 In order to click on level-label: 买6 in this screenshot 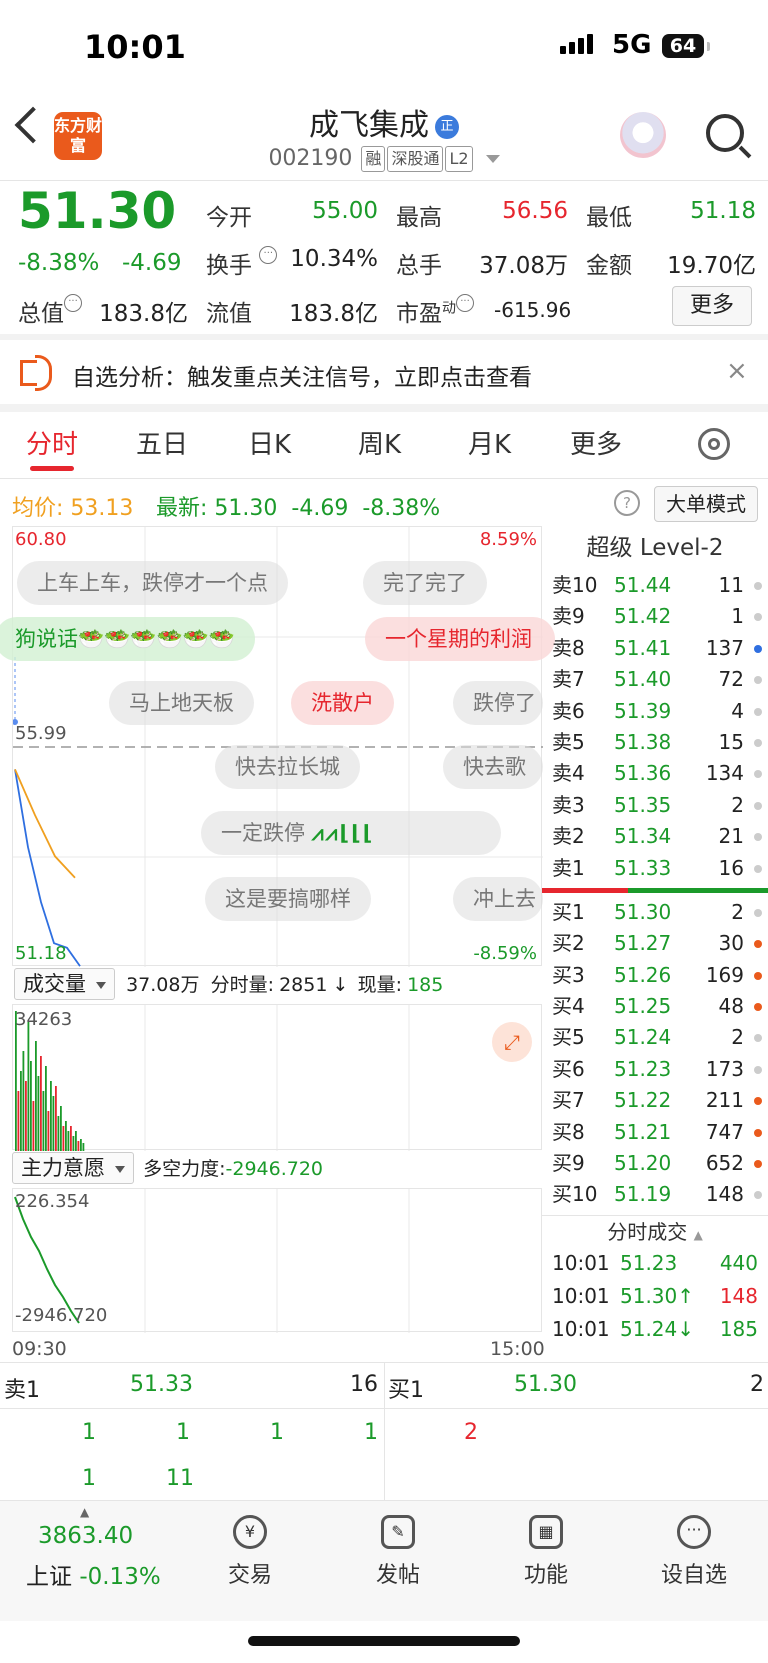, I will do `click(568, 1068)`.